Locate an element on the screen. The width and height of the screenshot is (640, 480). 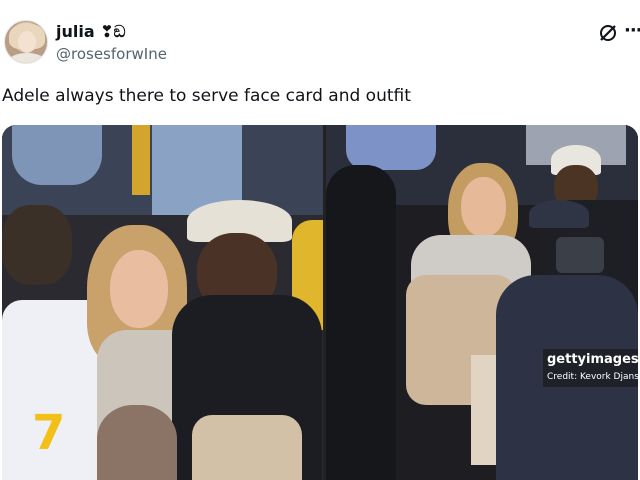
display-name: julia ❣ඞ is located at coordinates (90, 32).